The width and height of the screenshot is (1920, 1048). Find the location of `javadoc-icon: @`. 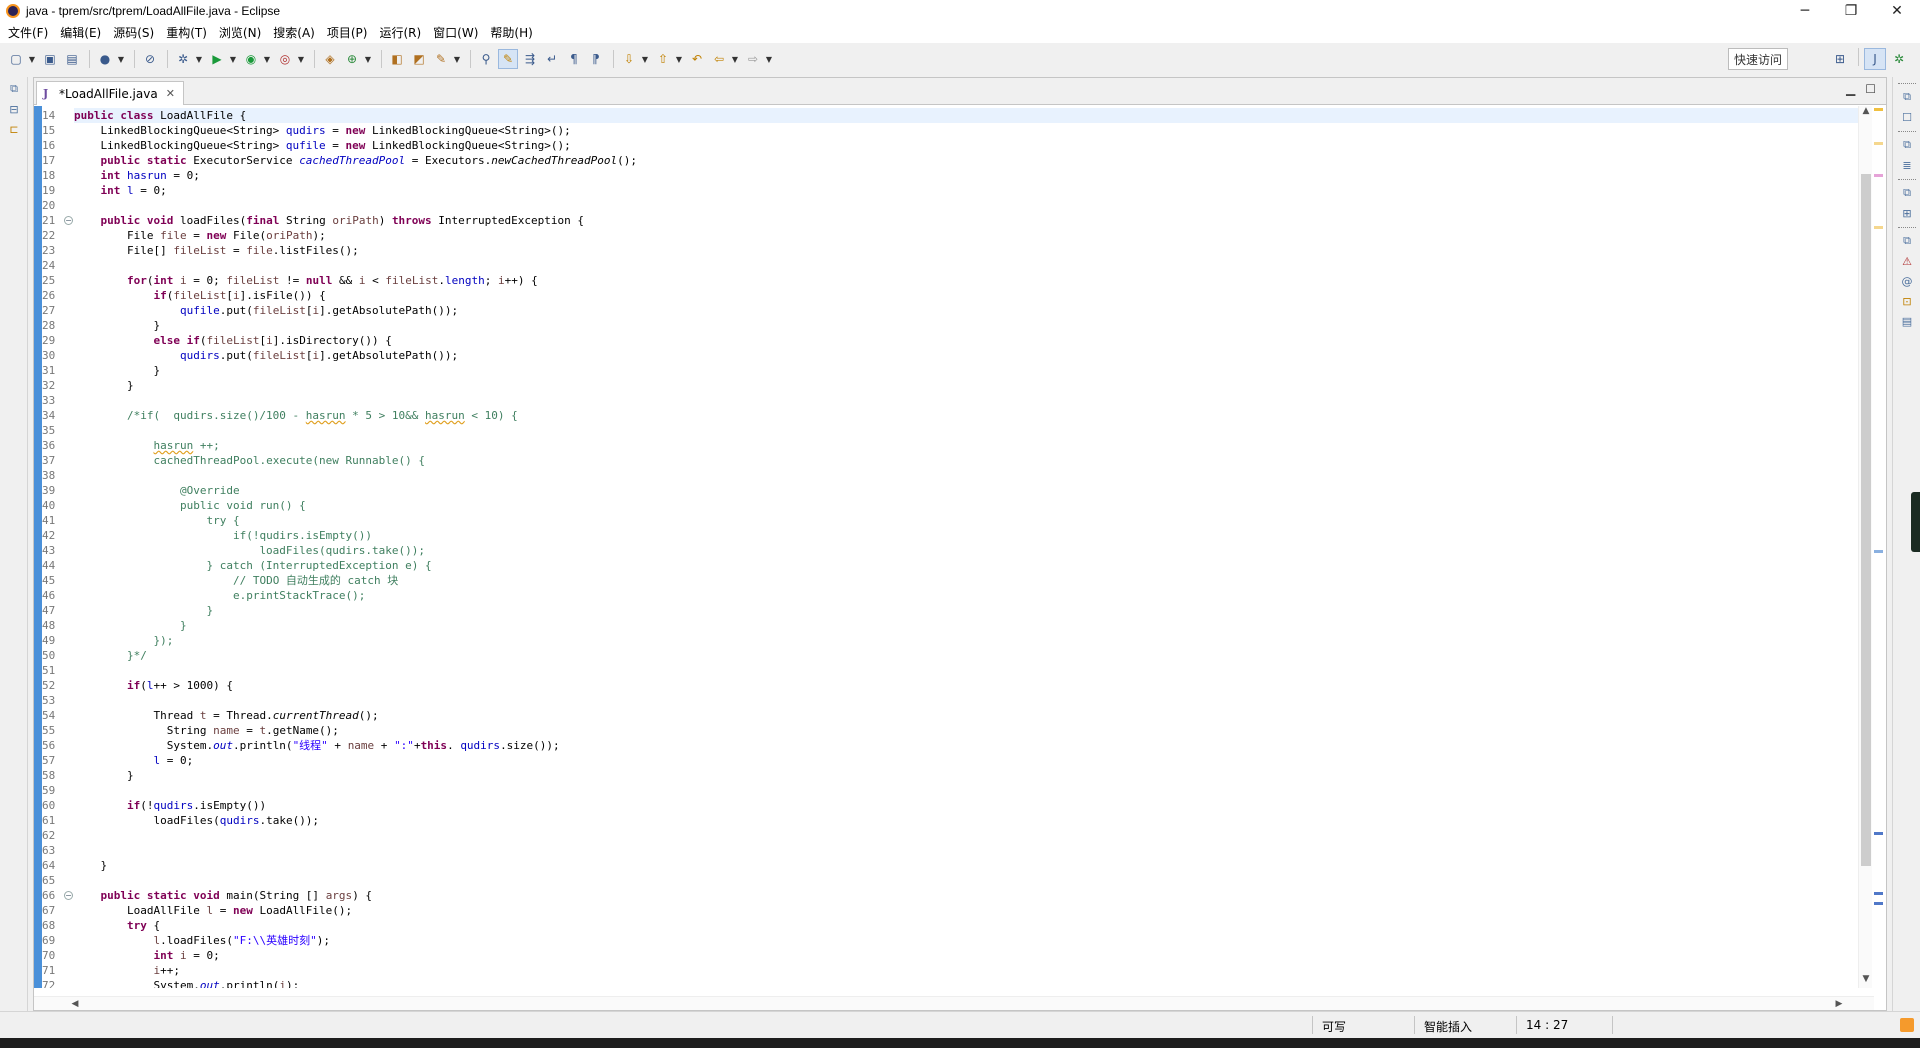

javadoc-icon: @ is located at coordinates (1907, 281).